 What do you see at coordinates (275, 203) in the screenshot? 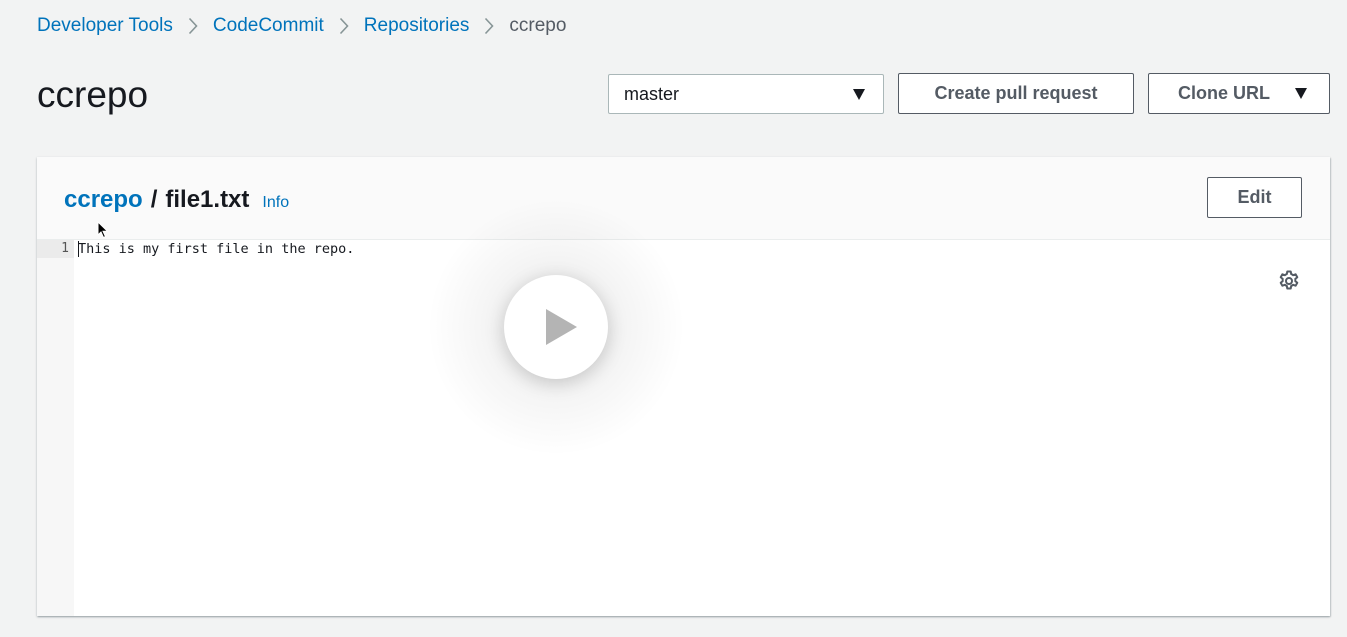
I see `info-link: Info` at bounding box center [275, 203].